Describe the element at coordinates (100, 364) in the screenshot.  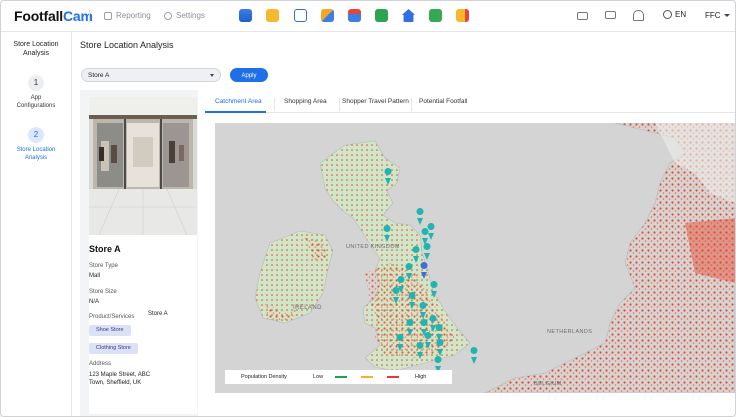
I see `address-label: Address` at that location.